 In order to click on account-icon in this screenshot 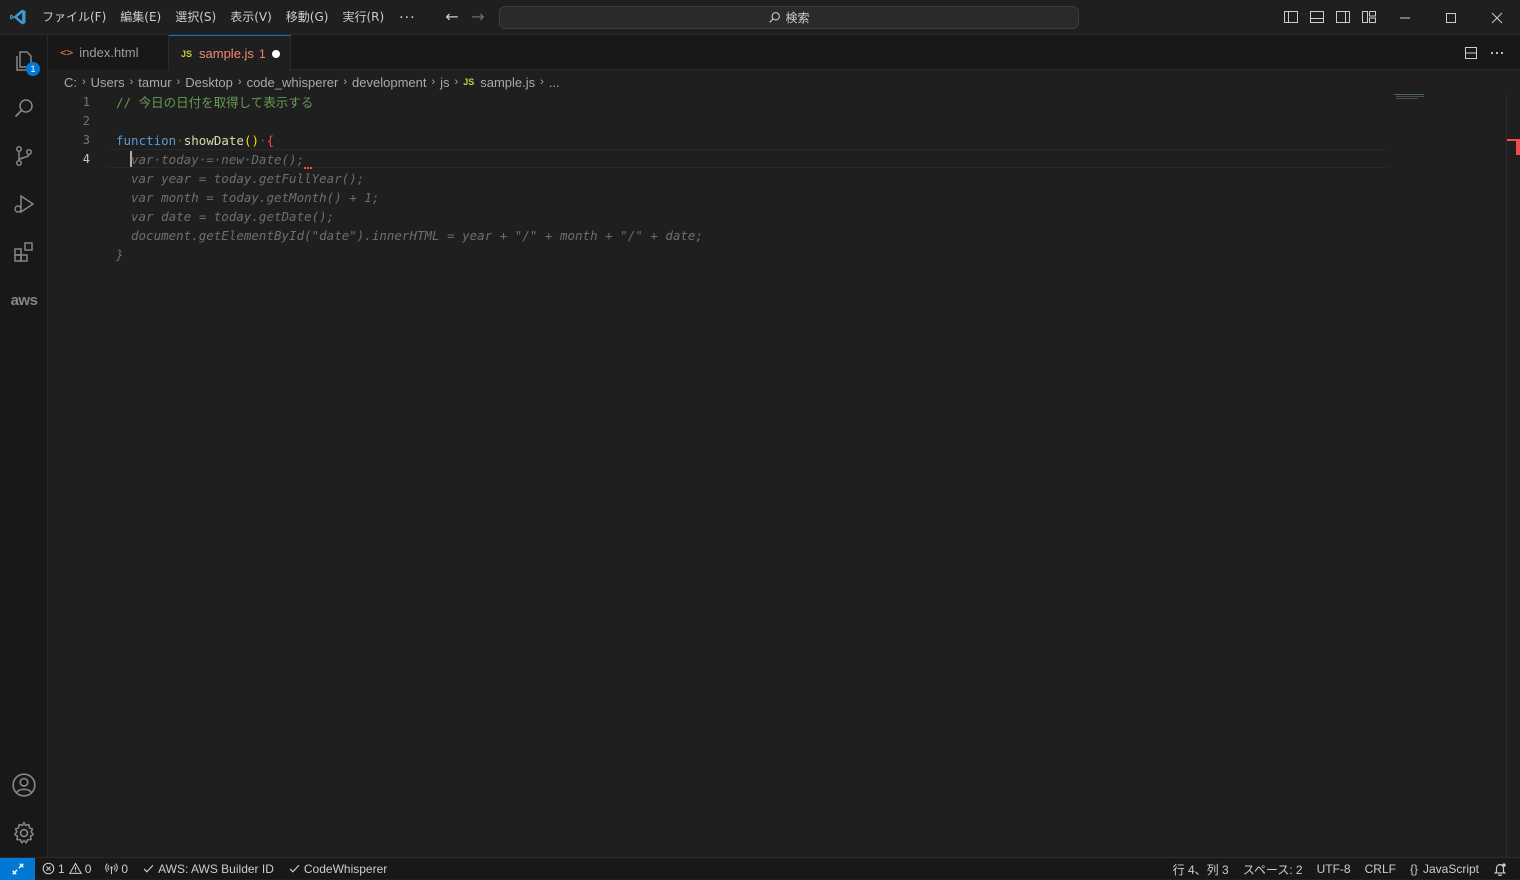, I will do `click(24, 785)`.